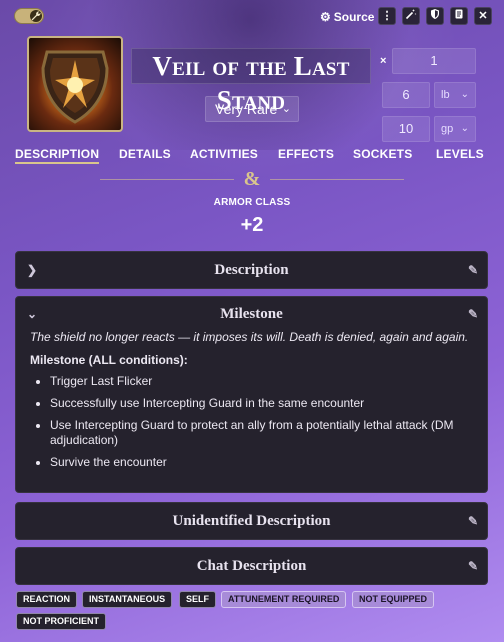 This screenshot has height=642, width=504. I want to click on gear-icon: ⚙, so click(325, 17).